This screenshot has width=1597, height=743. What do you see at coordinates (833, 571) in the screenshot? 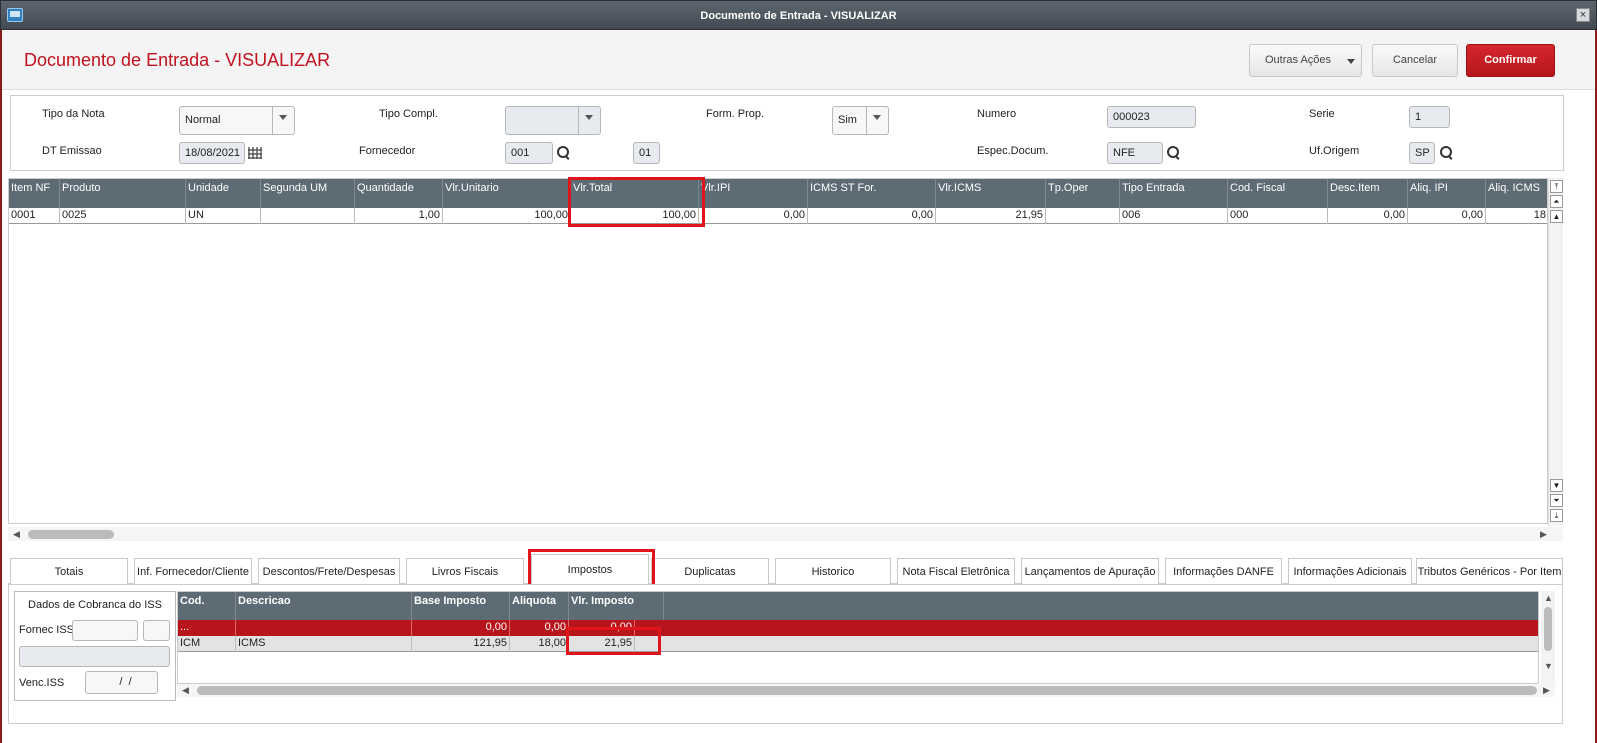
I see `tab-historico: Historico` at bounding box center [833, 571].